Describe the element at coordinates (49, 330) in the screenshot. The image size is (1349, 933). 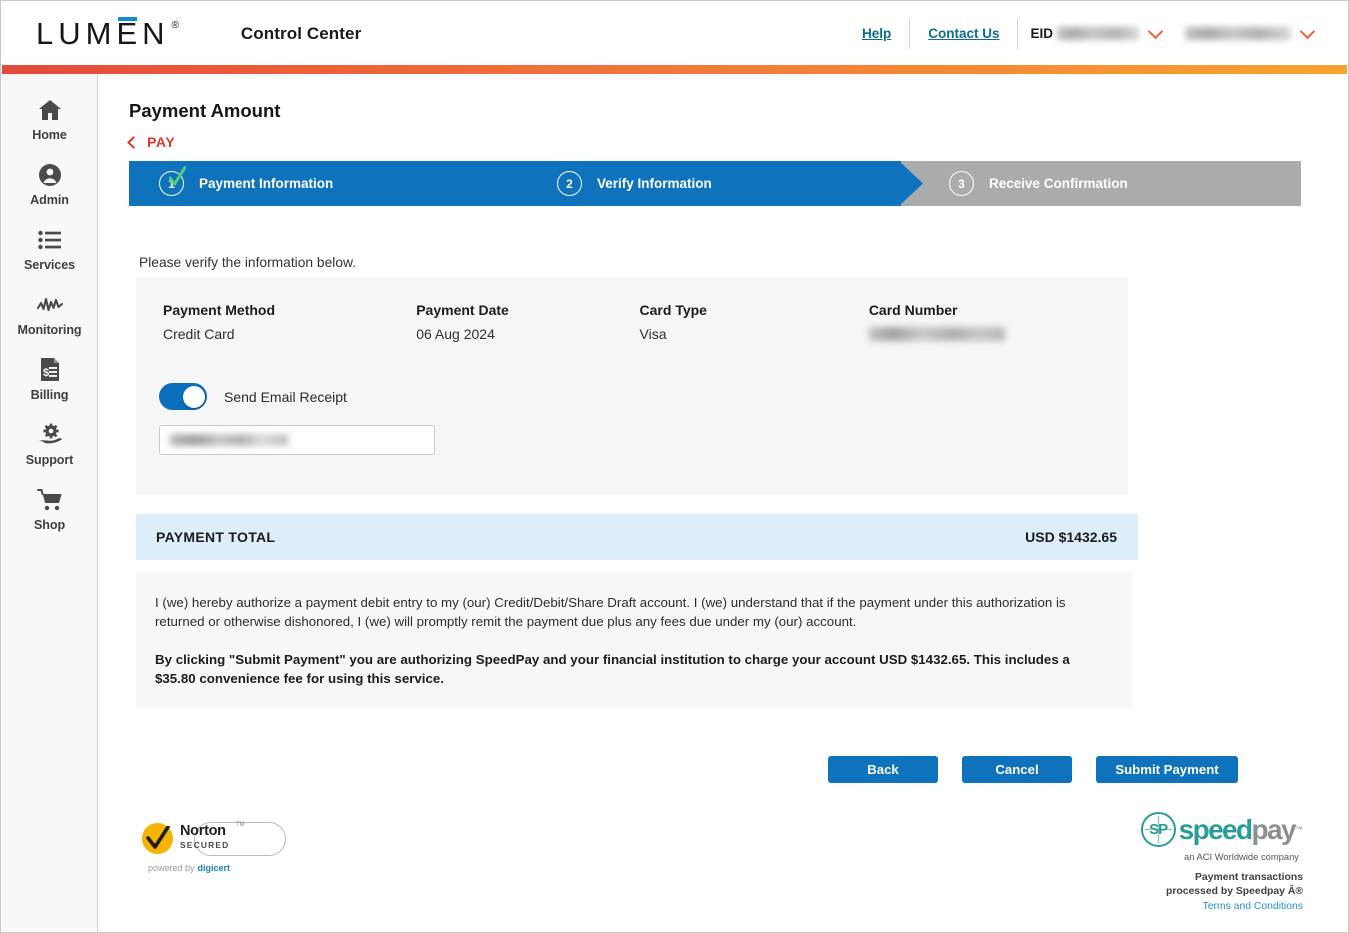
I see `sidebar-item-label: Monitoring` at that location.